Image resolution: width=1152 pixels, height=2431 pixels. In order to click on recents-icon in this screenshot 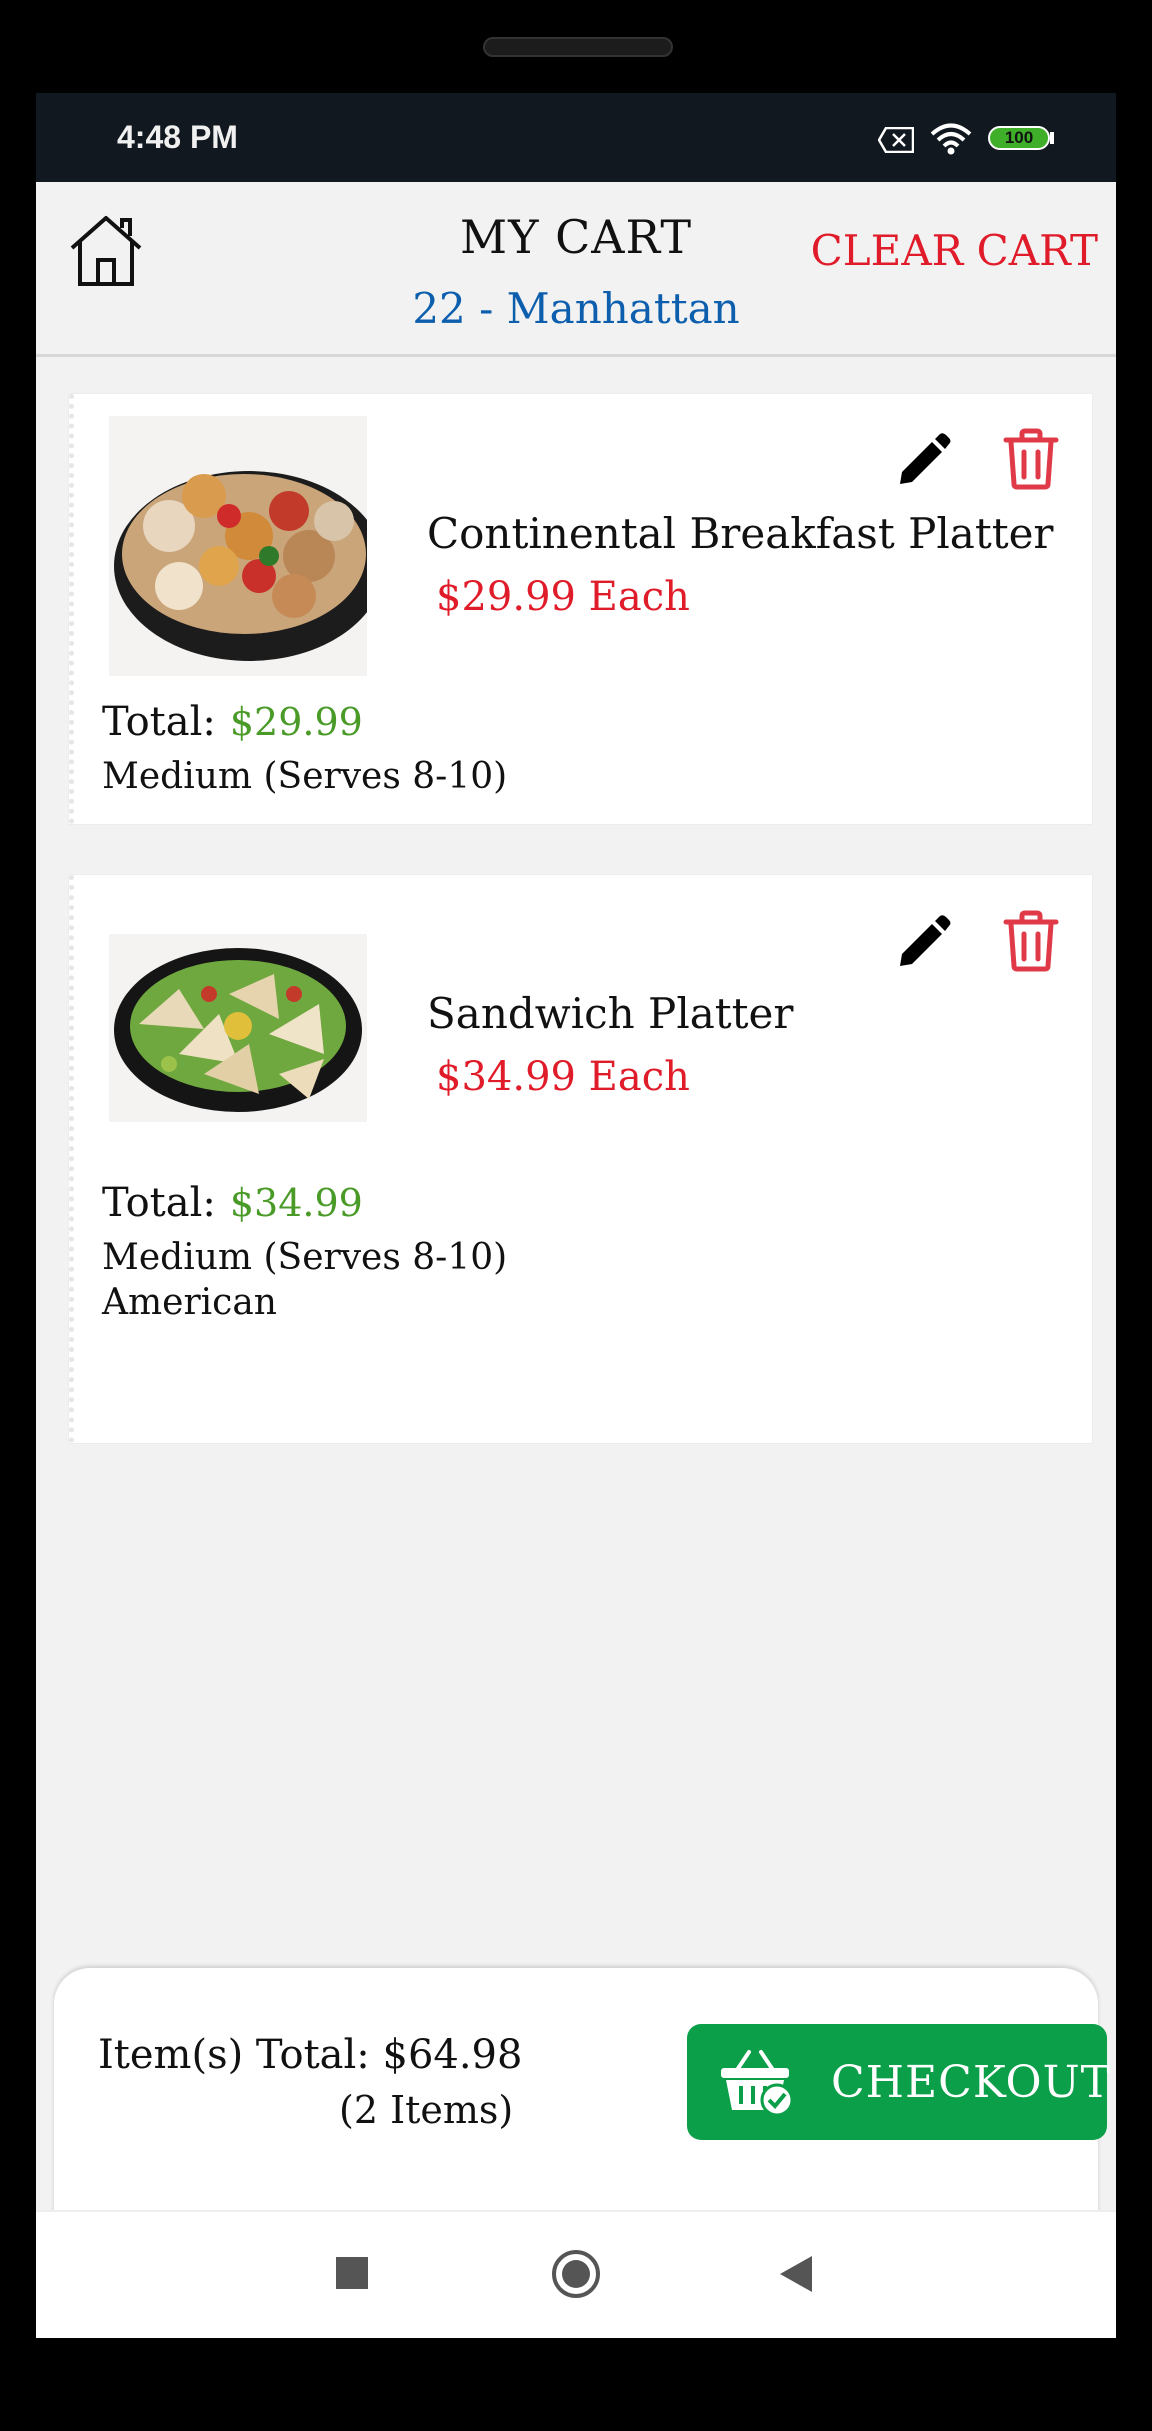, I will do `click(352, 2273)`.